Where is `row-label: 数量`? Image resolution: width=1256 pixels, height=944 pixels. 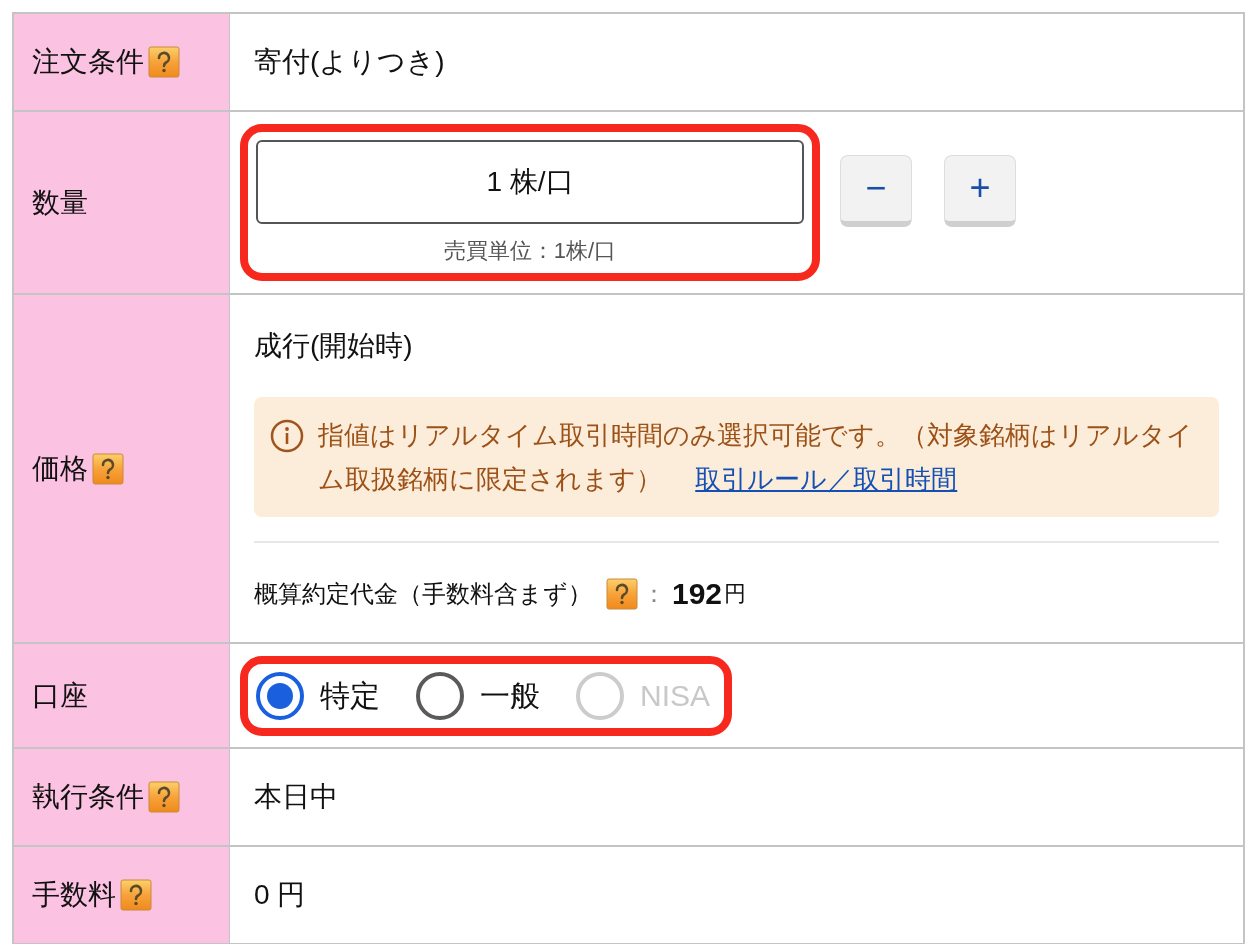
row-label: 数量 is located at coordinates (60, 202).